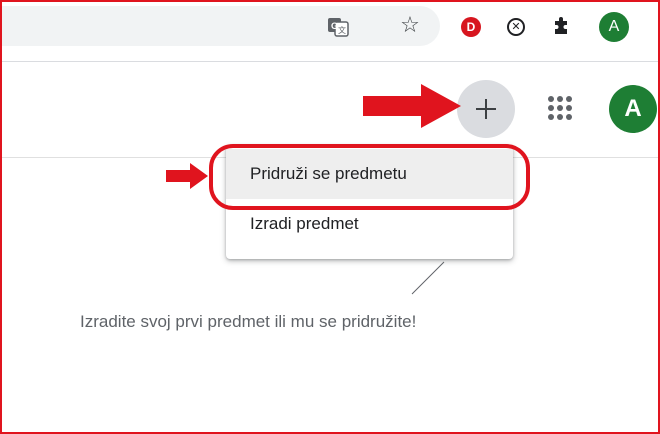 Image resolution: width=660 pixels, height=434 pixels. What do you see at coordinates (410, 25) in the screenshot?
I see `bookmark-star-icon: ☆` at bounding box center [410, 25].